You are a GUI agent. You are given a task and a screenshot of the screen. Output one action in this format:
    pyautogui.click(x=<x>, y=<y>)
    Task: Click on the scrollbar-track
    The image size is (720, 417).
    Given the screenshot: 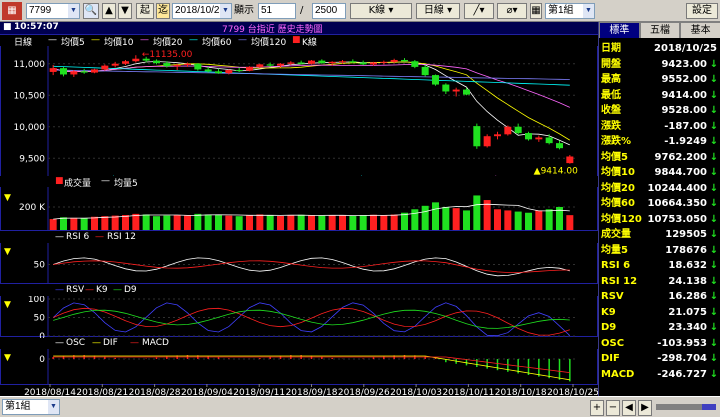 What is the action you would take?
    pyautogui.click(x=686, y=407)
    